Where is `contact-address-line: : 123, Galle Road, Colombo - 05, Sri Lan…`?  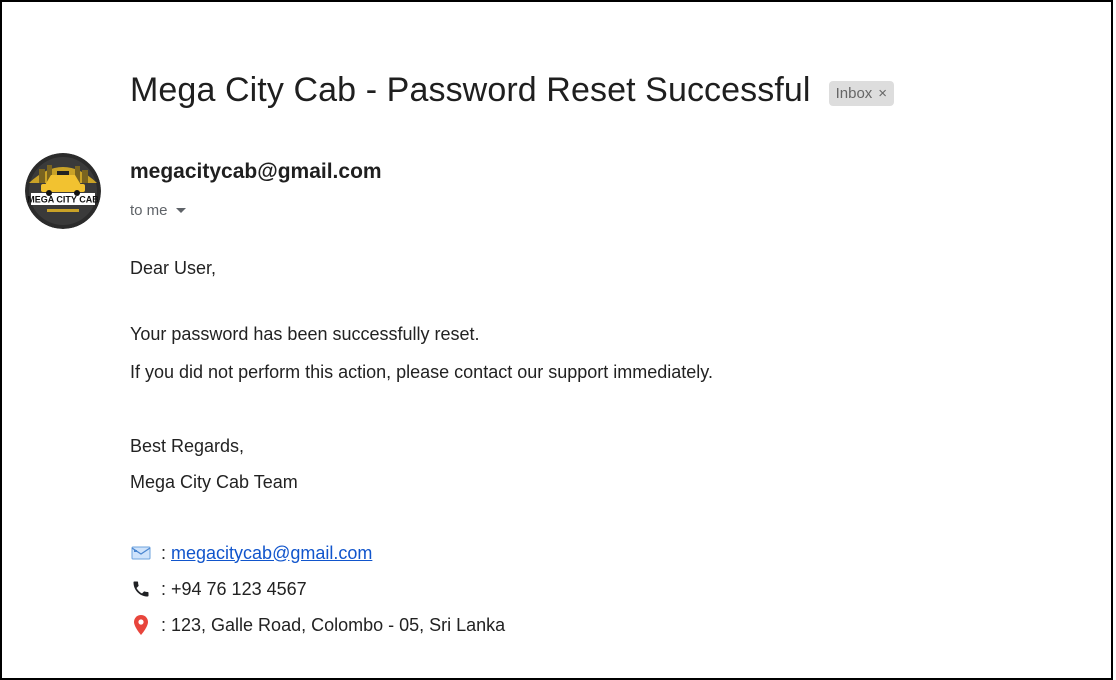 contact-address-line: : 123, Galle Road, Colombo - 05, Sri Lan… is located at coordinates (317, 625).